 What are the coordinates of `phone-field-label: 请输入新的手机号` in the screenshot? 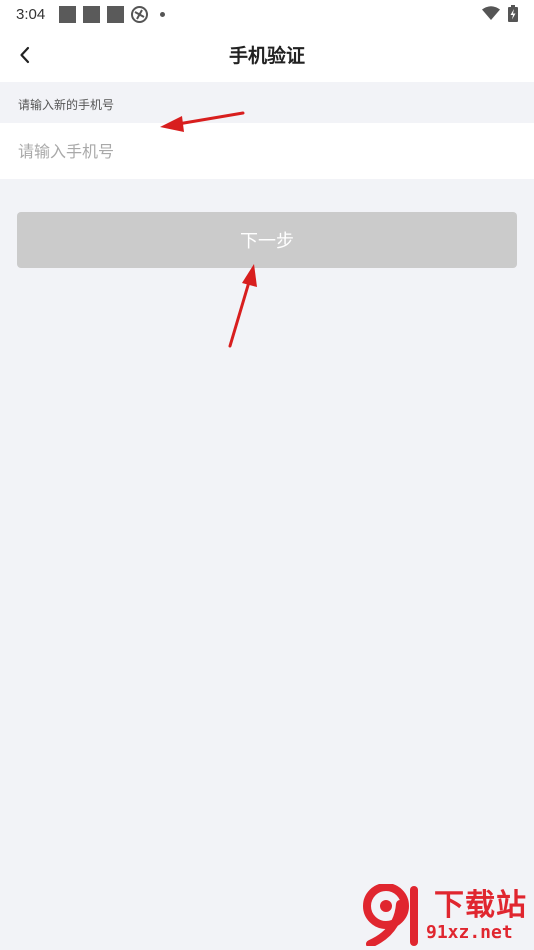 It's located at (66, 105).